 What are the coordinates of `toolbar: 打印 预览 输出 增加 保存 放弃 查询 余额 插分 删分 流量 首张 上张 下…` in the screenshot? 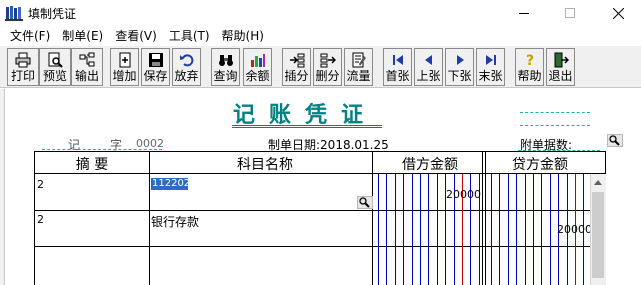 It's located at (320, 67).